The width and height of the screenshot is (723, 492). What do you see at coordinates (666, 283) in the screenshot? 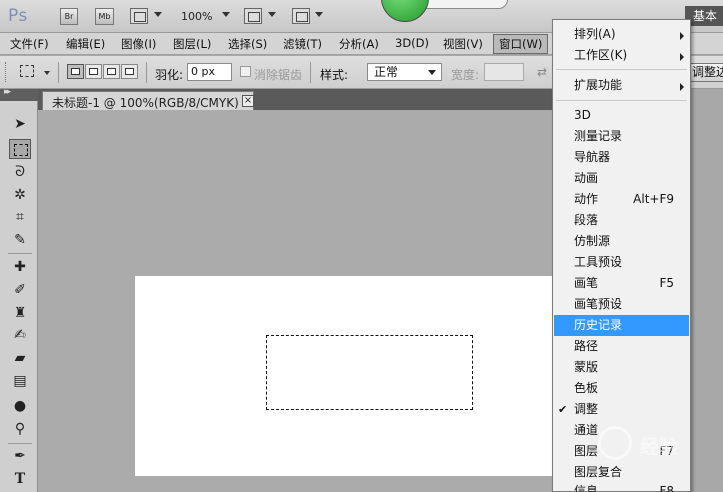
I see `menu-item-shortcut: F5` at bounding box center [666, 283].